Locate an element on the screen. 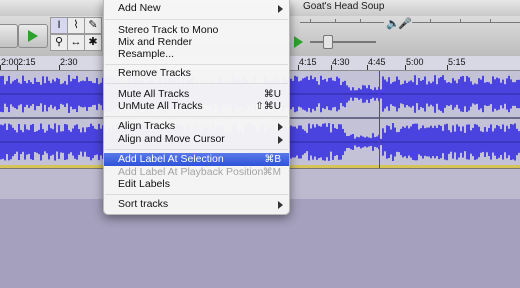  window-title: Goat's Head Soup is located at coordinates (344, 6).